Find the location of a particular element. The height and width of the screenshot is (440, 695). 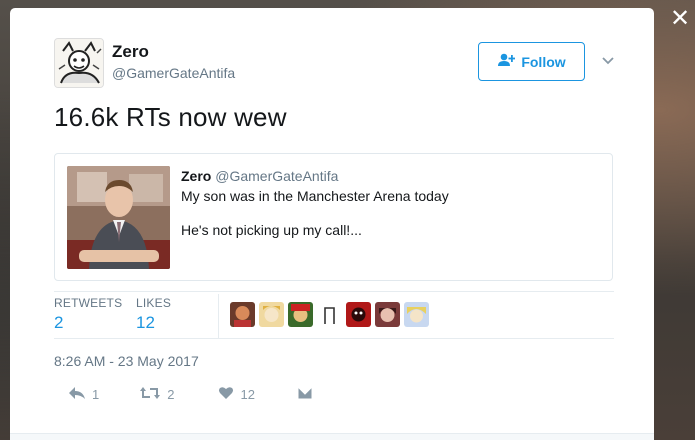

quoted-tweet-author: Zero @GamerGateAntifa is located at coordinates (259, 176).